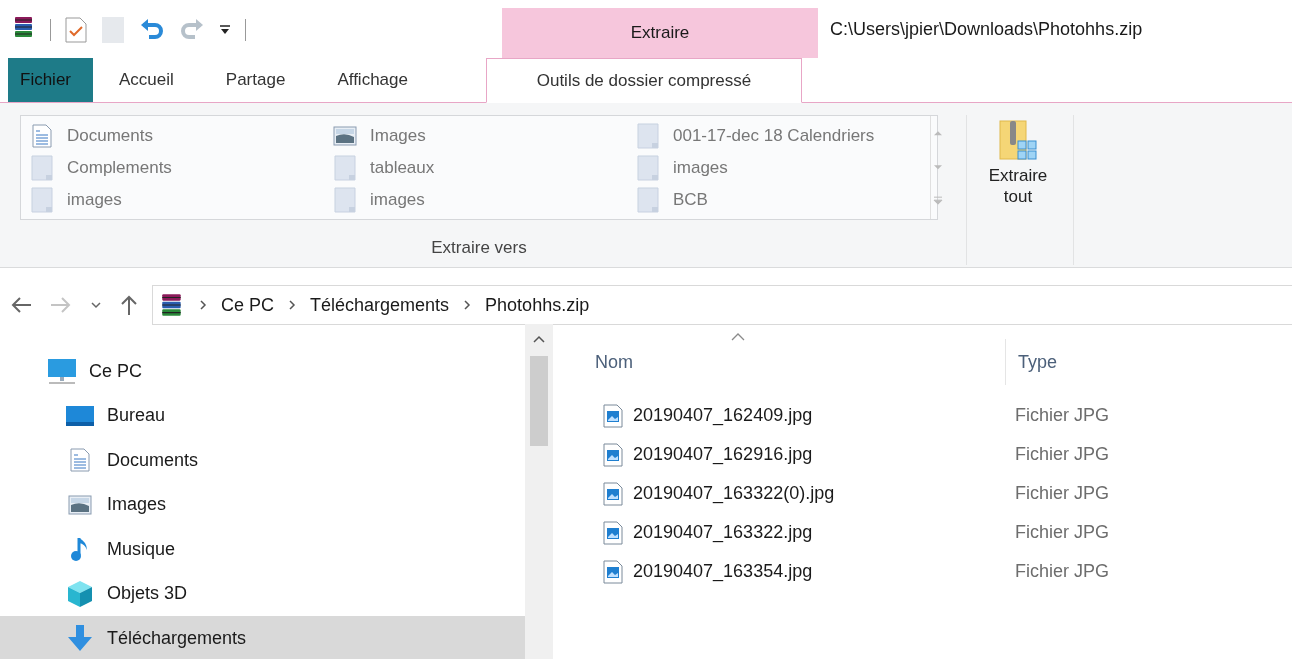 This screenshot has height=659, width=1292. I want to click on download-arrow-icon, so click(80, 638).